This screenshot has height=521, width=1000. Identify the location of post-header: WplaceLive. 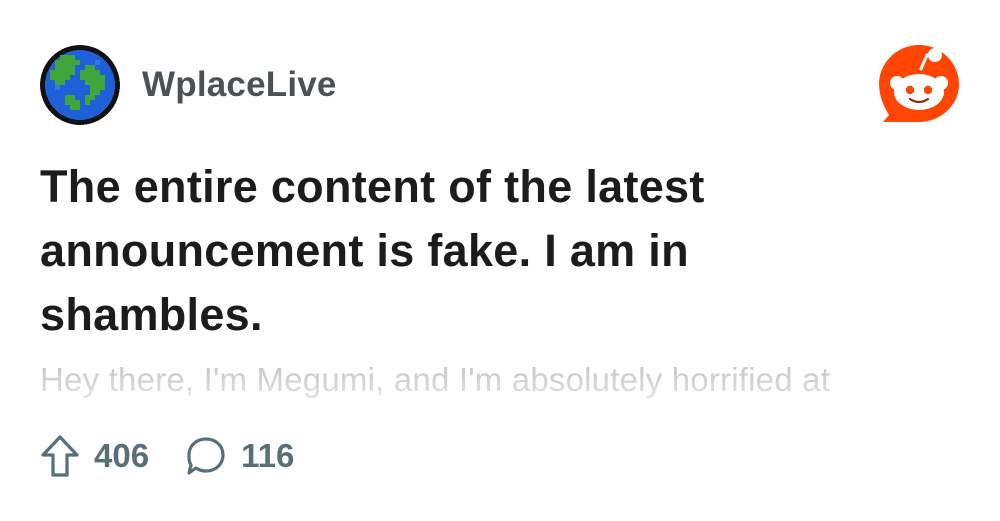
(188, 85).